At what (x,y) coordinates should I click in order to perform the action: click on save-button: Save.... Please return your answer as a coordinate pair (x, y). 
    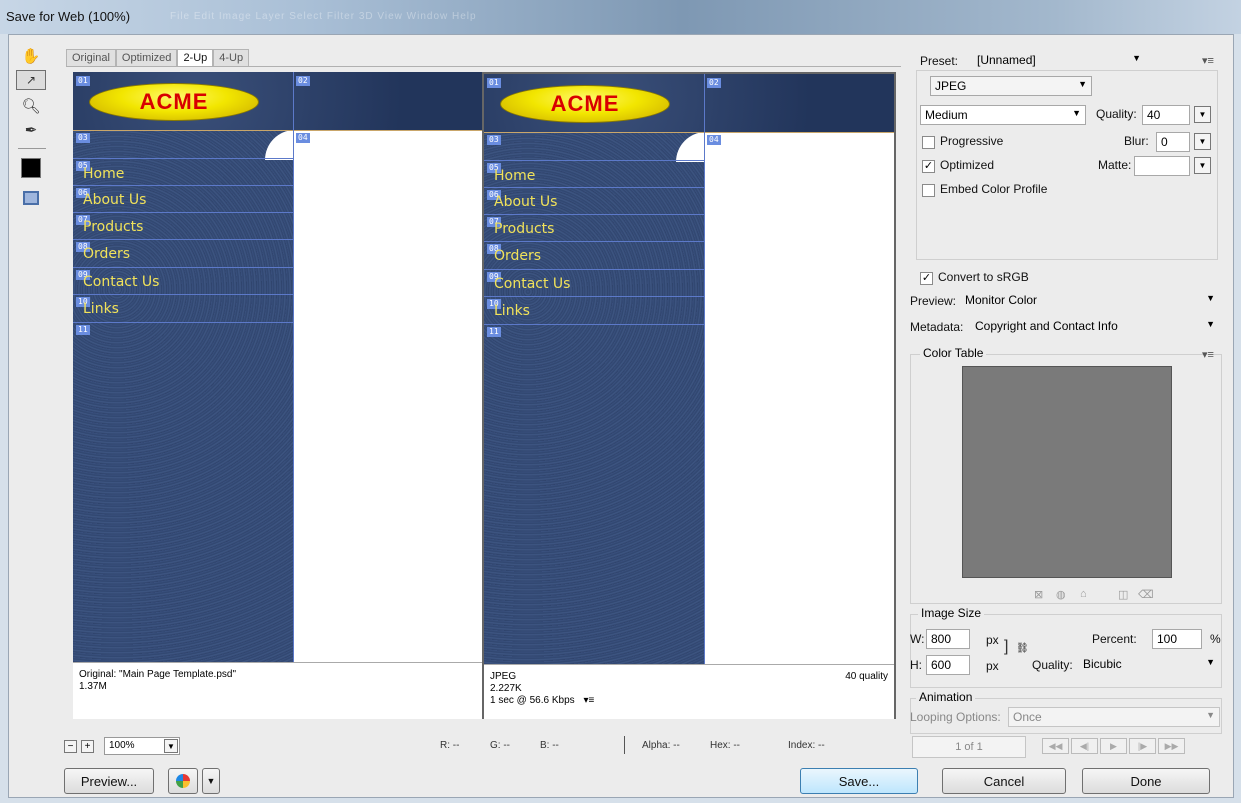
    Looking at the image, I should click on (859, 781).